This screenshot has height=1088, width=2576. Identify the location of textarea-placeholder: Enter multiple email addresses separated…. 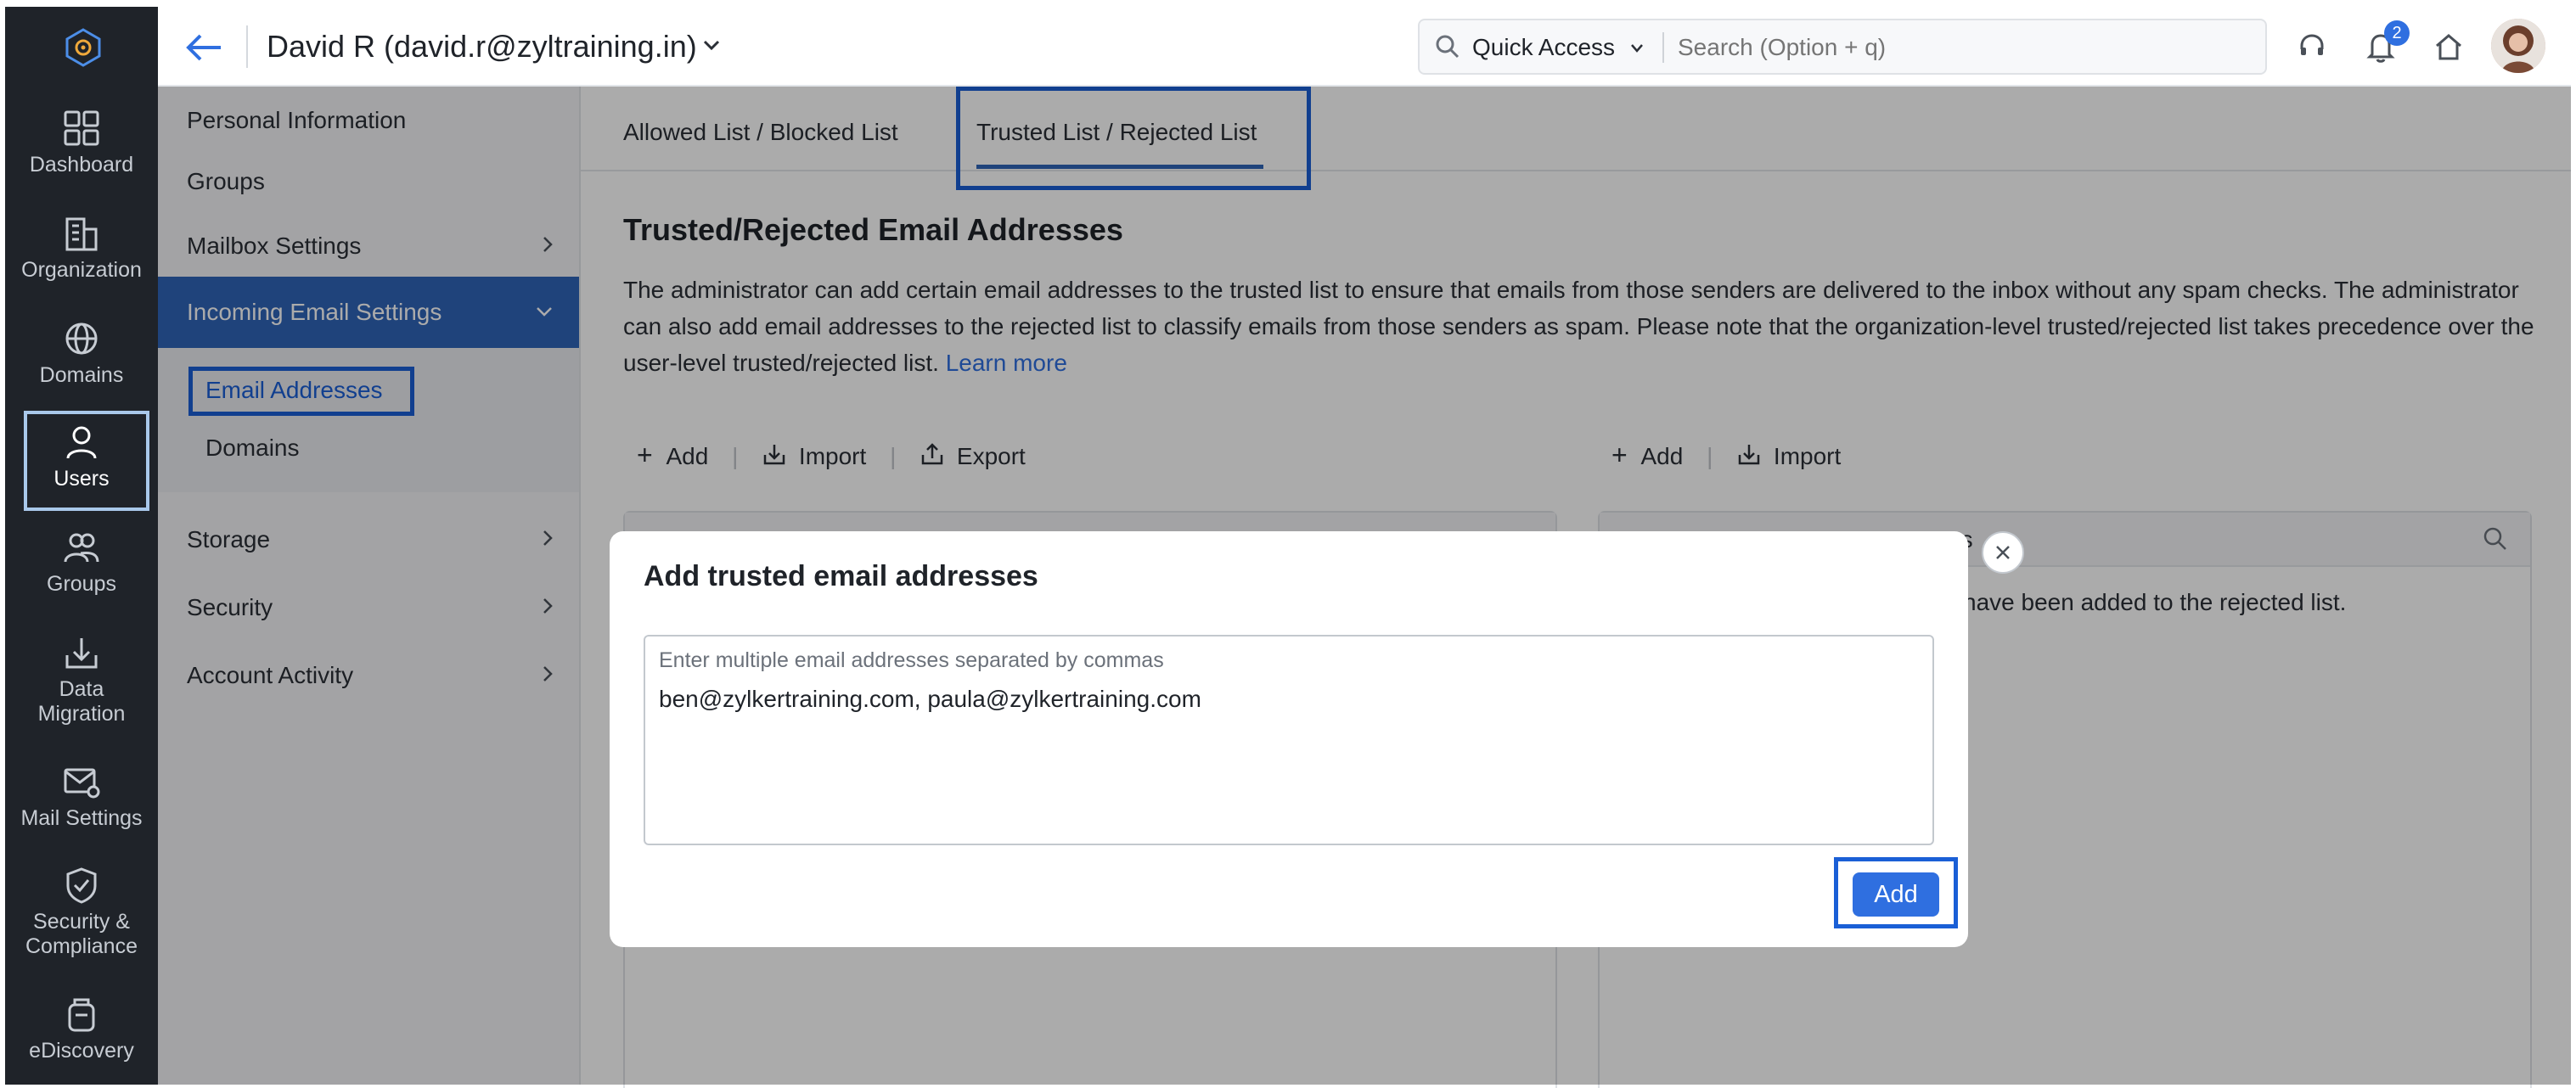
(911, 660).